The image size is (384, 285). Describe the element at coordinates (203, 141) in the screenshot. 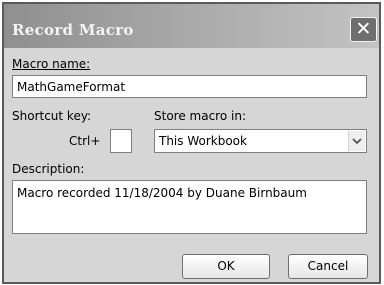

I see `store-macro-value: This Workbook` at that location.